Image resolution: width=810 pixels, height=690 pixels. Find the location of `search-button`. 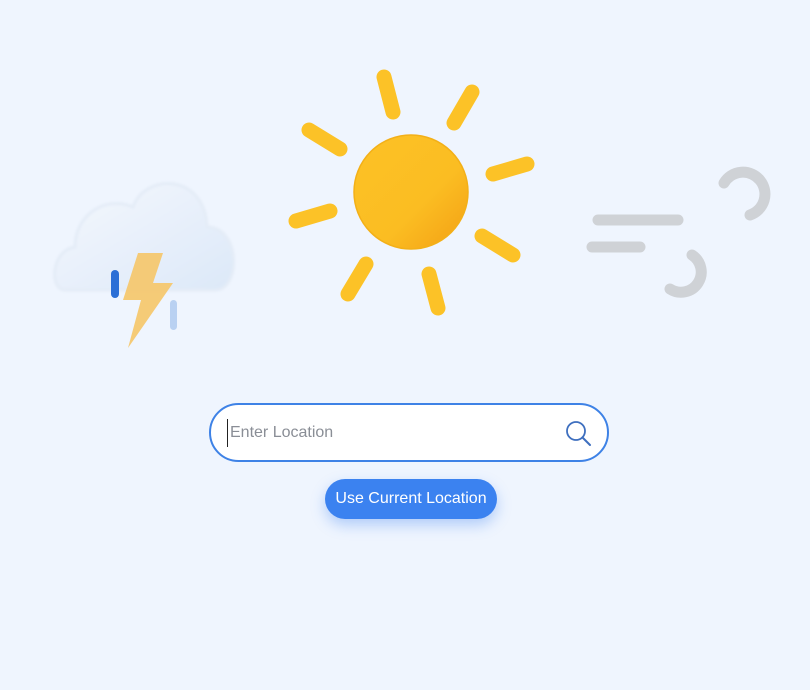

search-button is located at coordinates (579, 434).